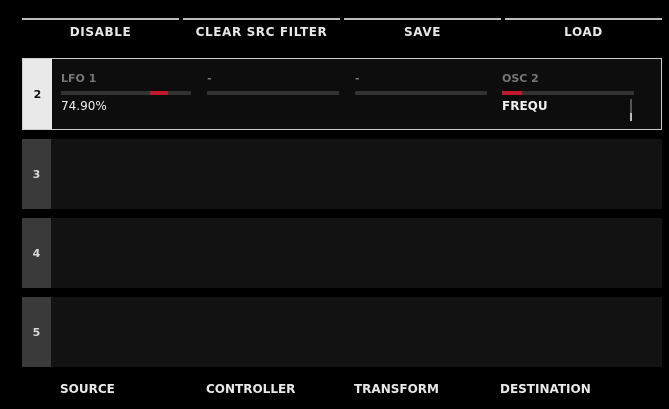  What do you see at coordinates (631, 117) in the screenshot?
I see `destination-depth-thumb` at bounding box center [631, 117].